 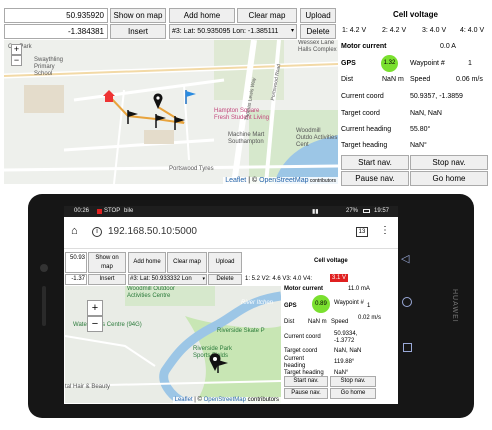 I want to click on home-icon: ⌂, so click(x=74, y=231).